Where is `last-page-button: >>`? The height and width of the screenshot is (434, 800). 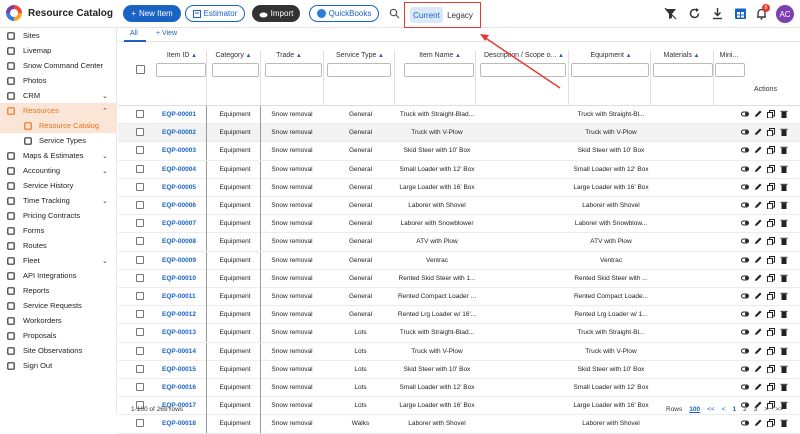
last-page-button: >> is located at coordinates (779, 409).